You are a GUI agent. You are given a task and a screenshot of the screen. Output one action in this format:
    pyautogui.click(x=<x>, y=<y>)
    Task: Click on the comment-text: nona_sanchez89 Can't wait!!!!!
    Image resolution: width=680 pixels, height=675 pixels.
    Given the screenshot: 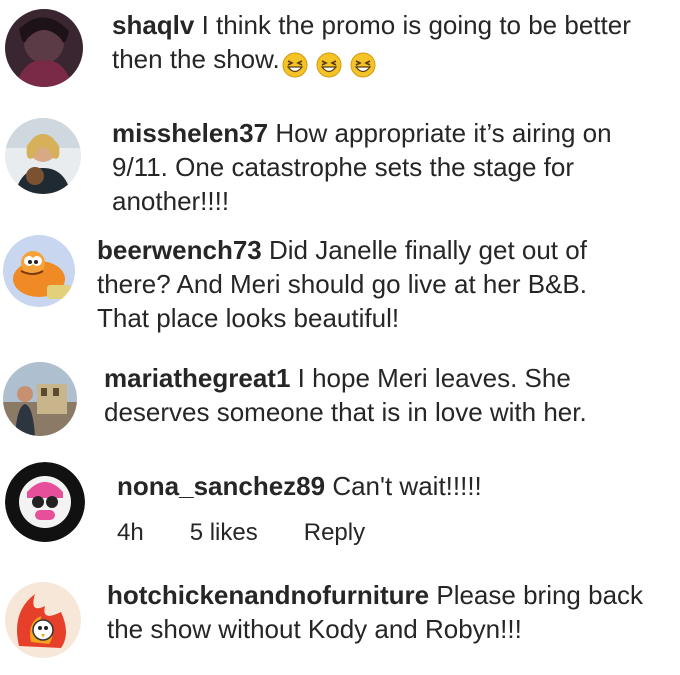 What is the action you would take?
    pyautogui.click(x=377, y=486)
    